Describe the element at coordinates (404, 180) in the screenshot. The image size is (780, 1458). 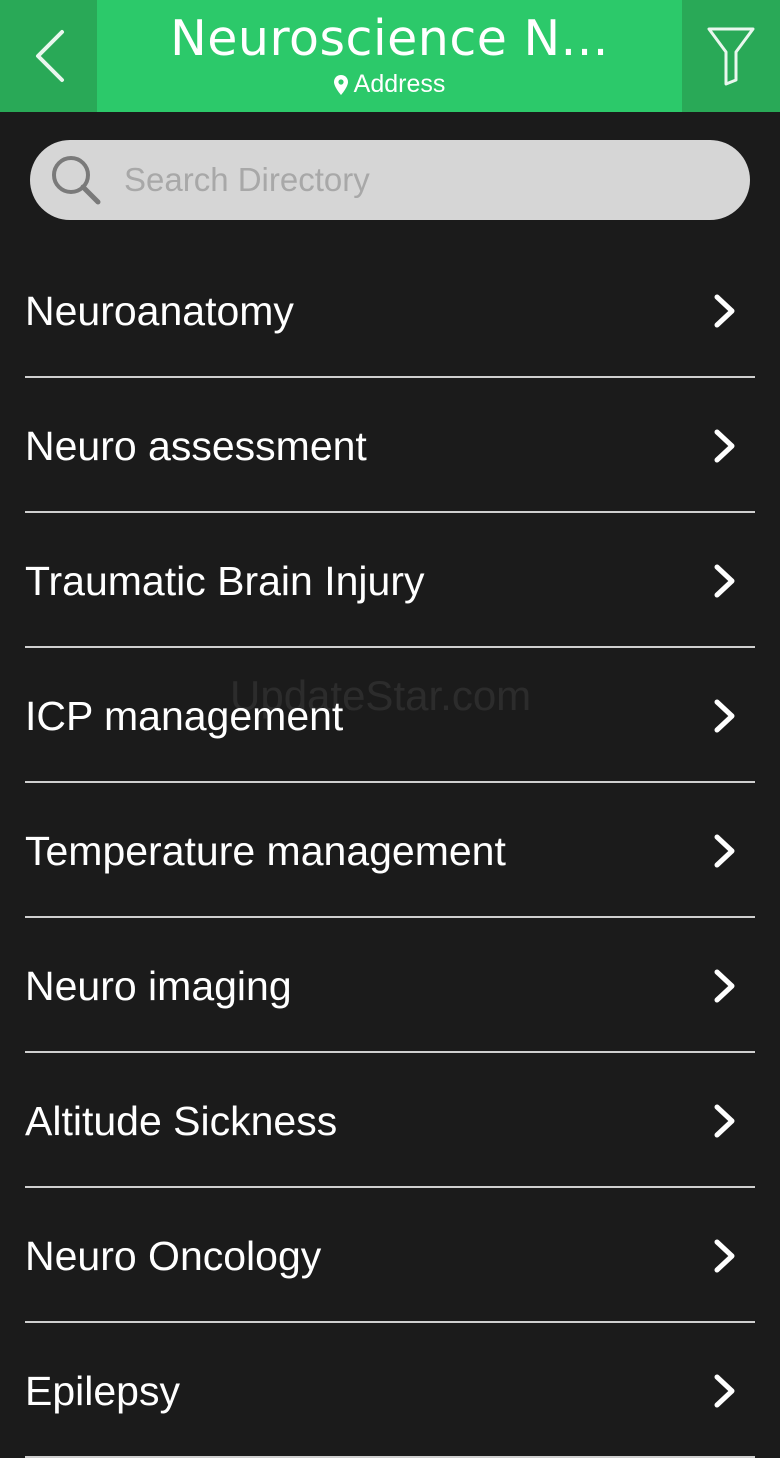
I see `search-input` at that location.